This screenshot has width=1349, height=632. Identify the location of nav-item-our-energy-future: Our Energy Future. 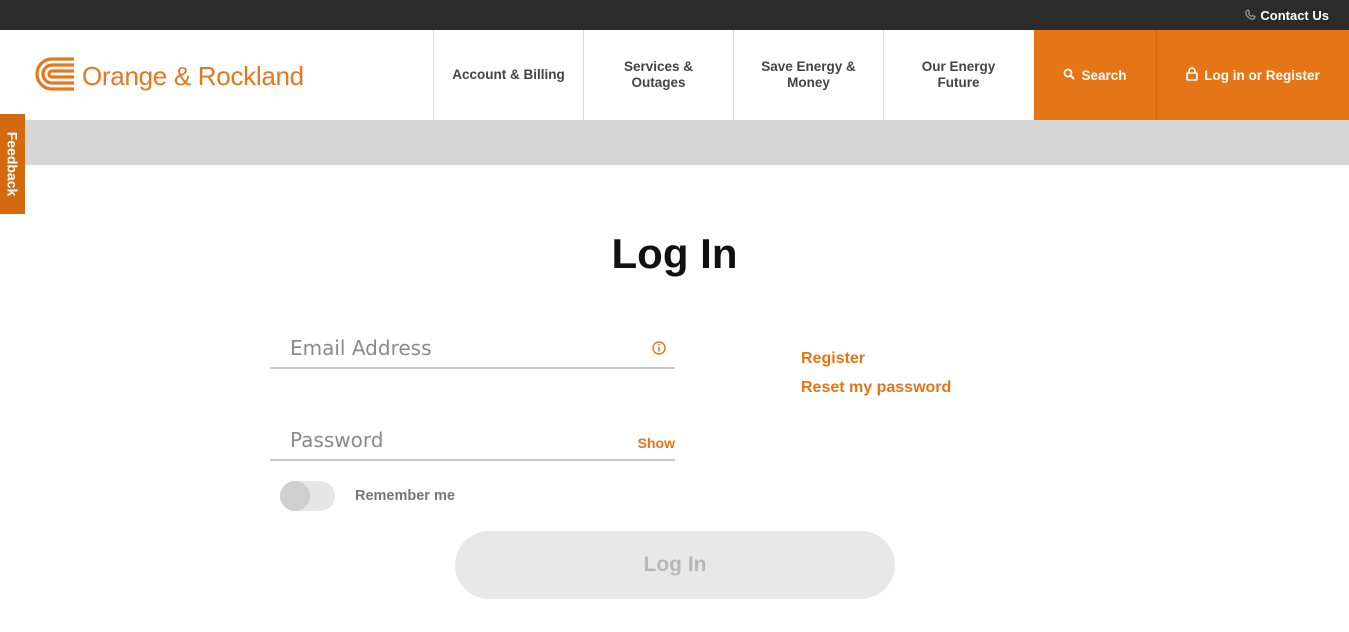
(958, 75).